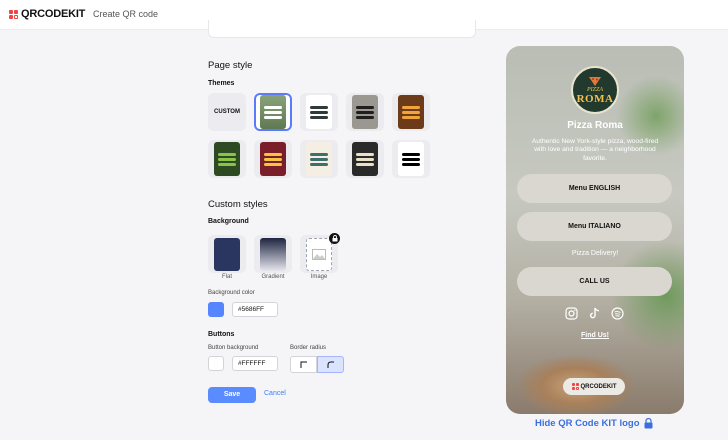 The width and height of the screenshot is (728, 440). I want to click on background-gradient-option, so click(273, 254).